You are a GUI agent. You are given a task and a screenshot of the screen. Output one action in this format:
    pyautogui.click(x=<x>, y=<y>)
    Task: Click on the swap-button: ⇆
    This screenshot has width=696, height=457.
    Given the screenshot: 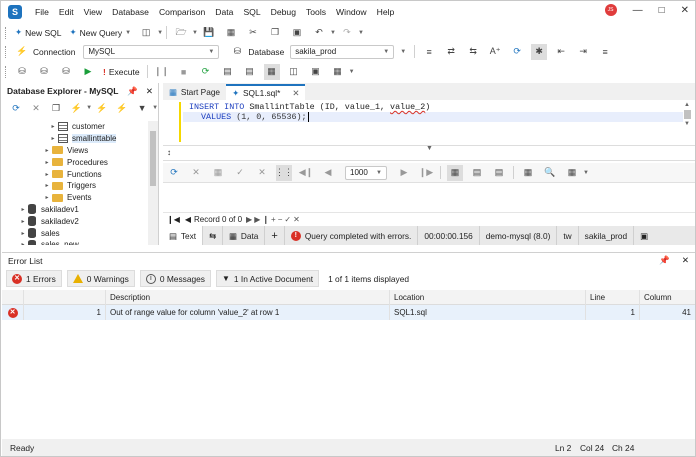 What is the action you would take?
    pyautogui.click(x=213, y=235)
    